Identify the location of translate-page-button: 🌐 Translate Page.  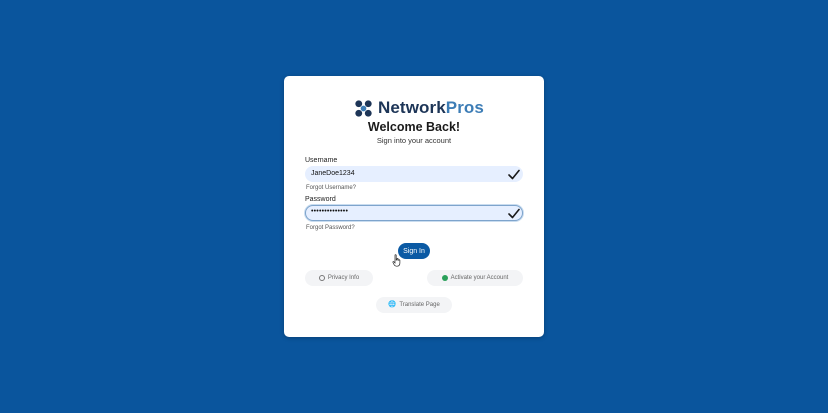
(414, 305).